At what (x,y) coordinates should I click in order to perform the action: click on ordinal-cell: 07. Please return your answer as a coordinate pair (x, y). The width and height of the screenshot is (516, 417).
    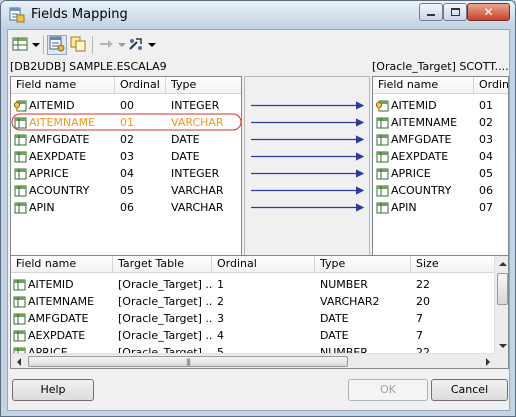
    Looking at the image, I should click on (491, 207).